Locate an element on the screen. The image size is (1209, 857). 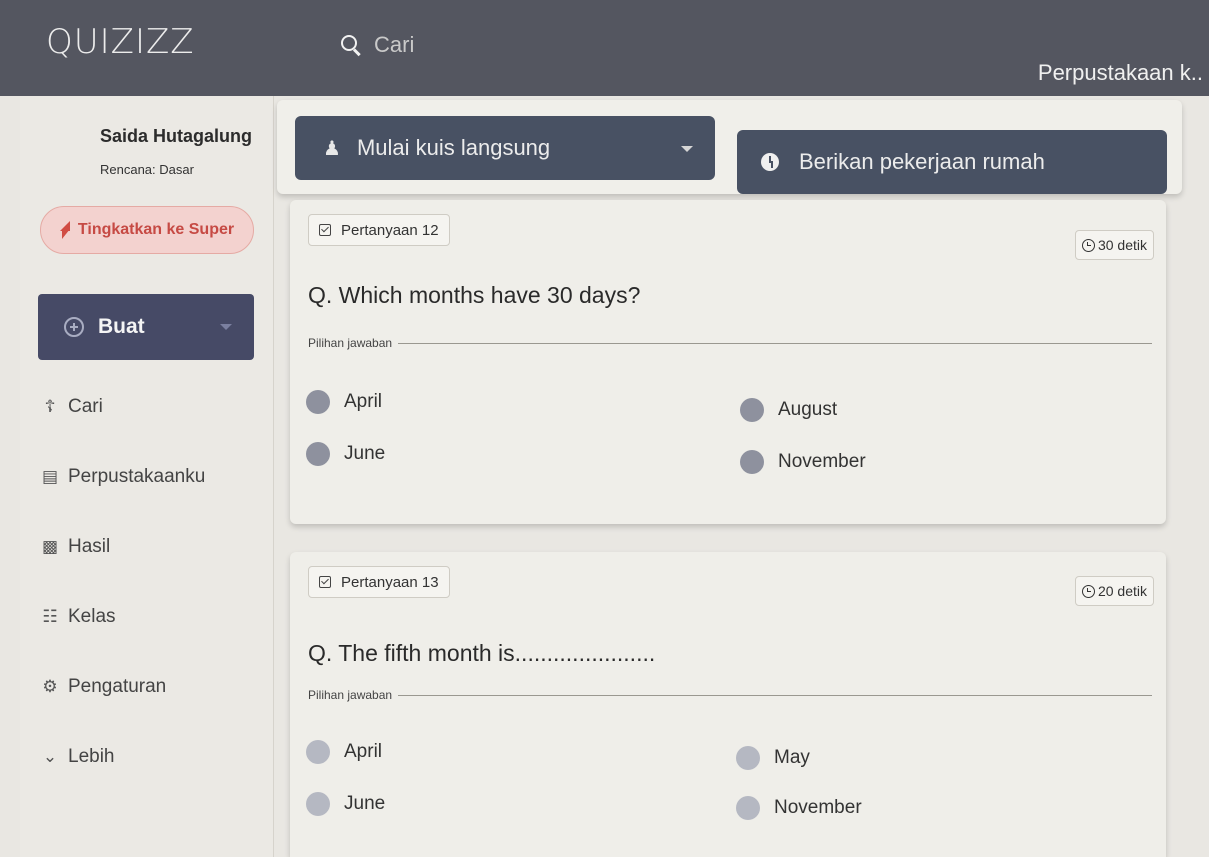
question-number: Pertanyaan 12 is located at coordinates (390, 230).